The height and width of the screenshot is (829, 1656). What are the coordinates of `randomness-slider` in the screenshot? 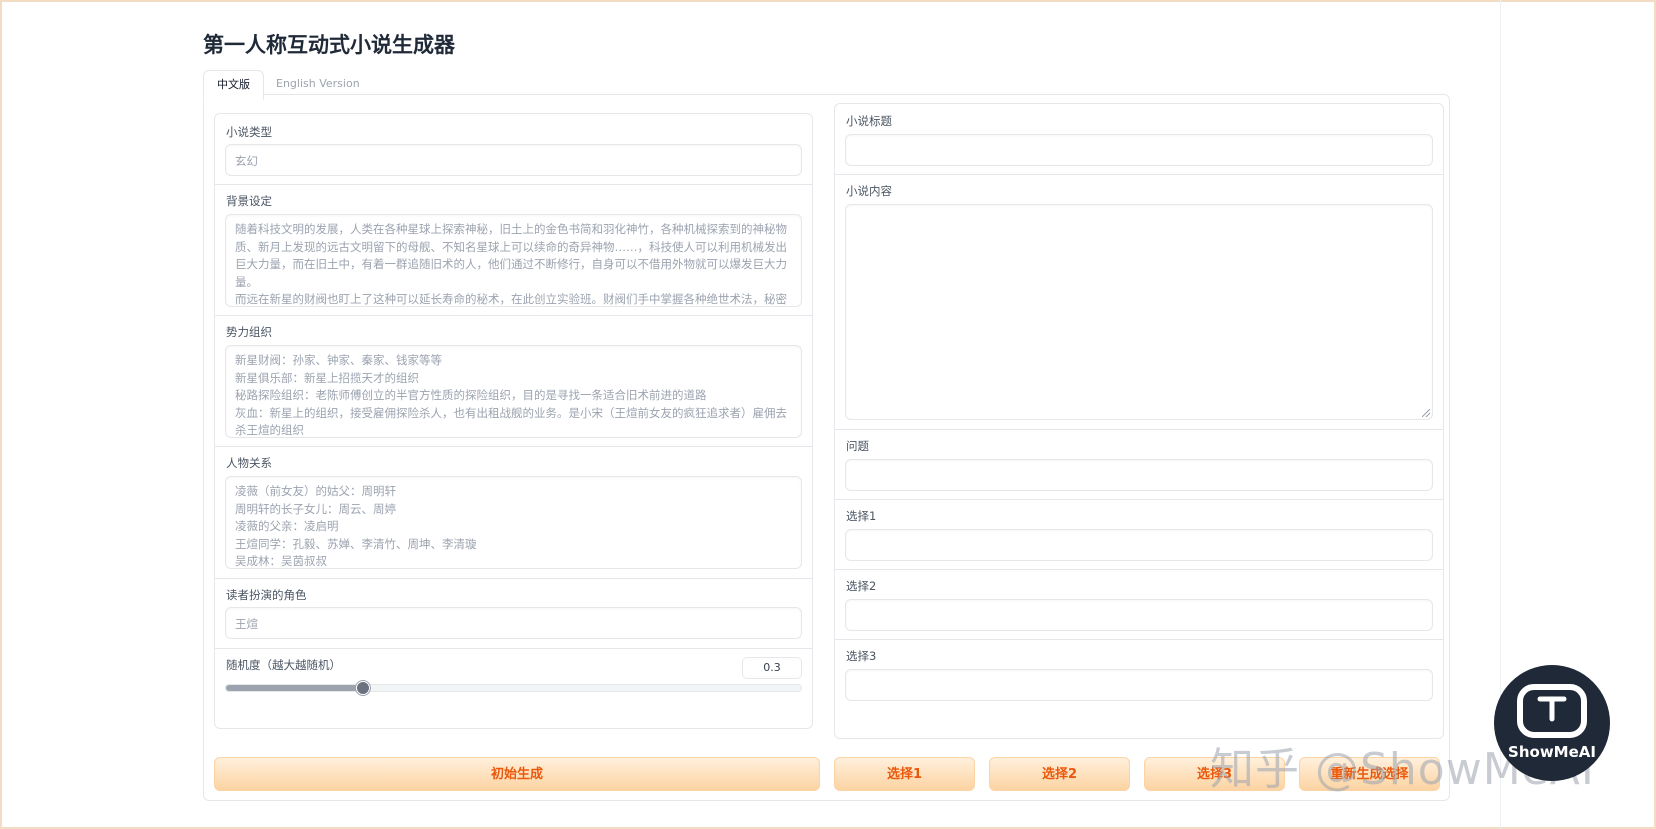 It's located at (513, 688).